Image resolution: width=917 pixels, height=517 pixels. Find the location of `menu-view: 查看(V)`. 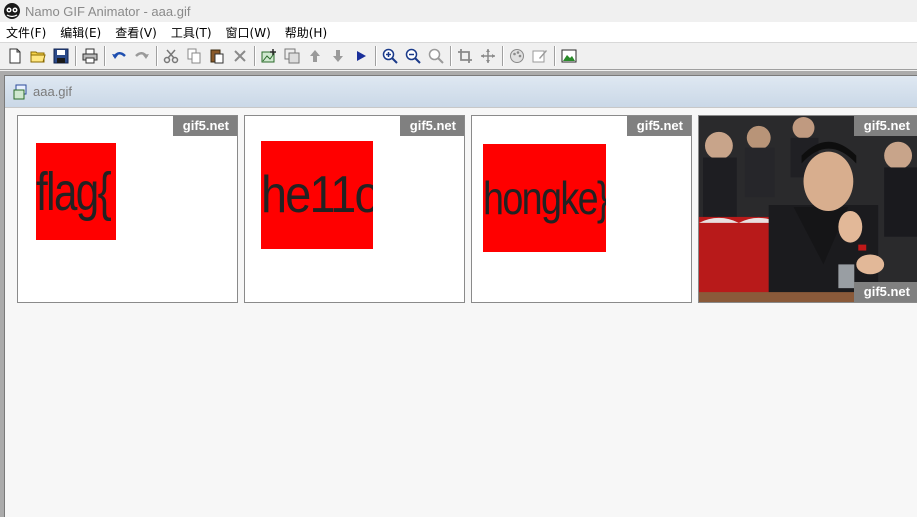

menu-view: 查看(V) is located at coordinates (136, 32).